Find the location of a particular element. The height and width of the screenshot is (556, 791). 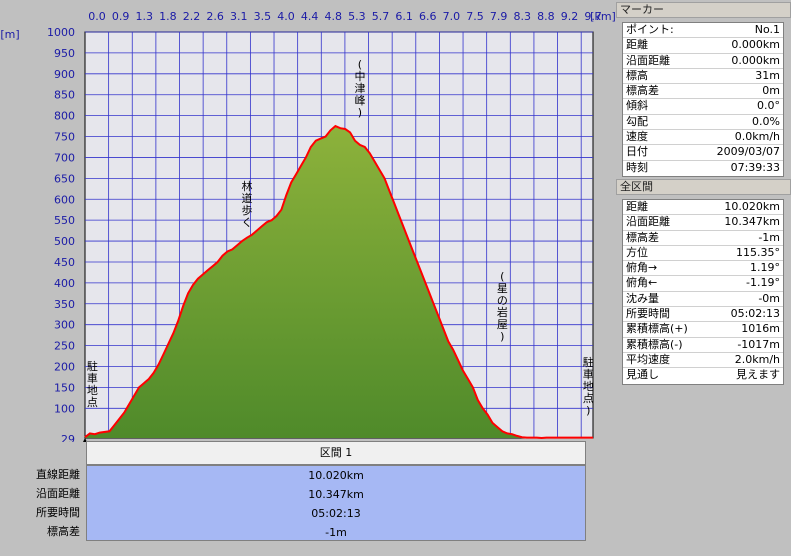

info-row: 標高差 -1m is located at coordinates (703, 238).